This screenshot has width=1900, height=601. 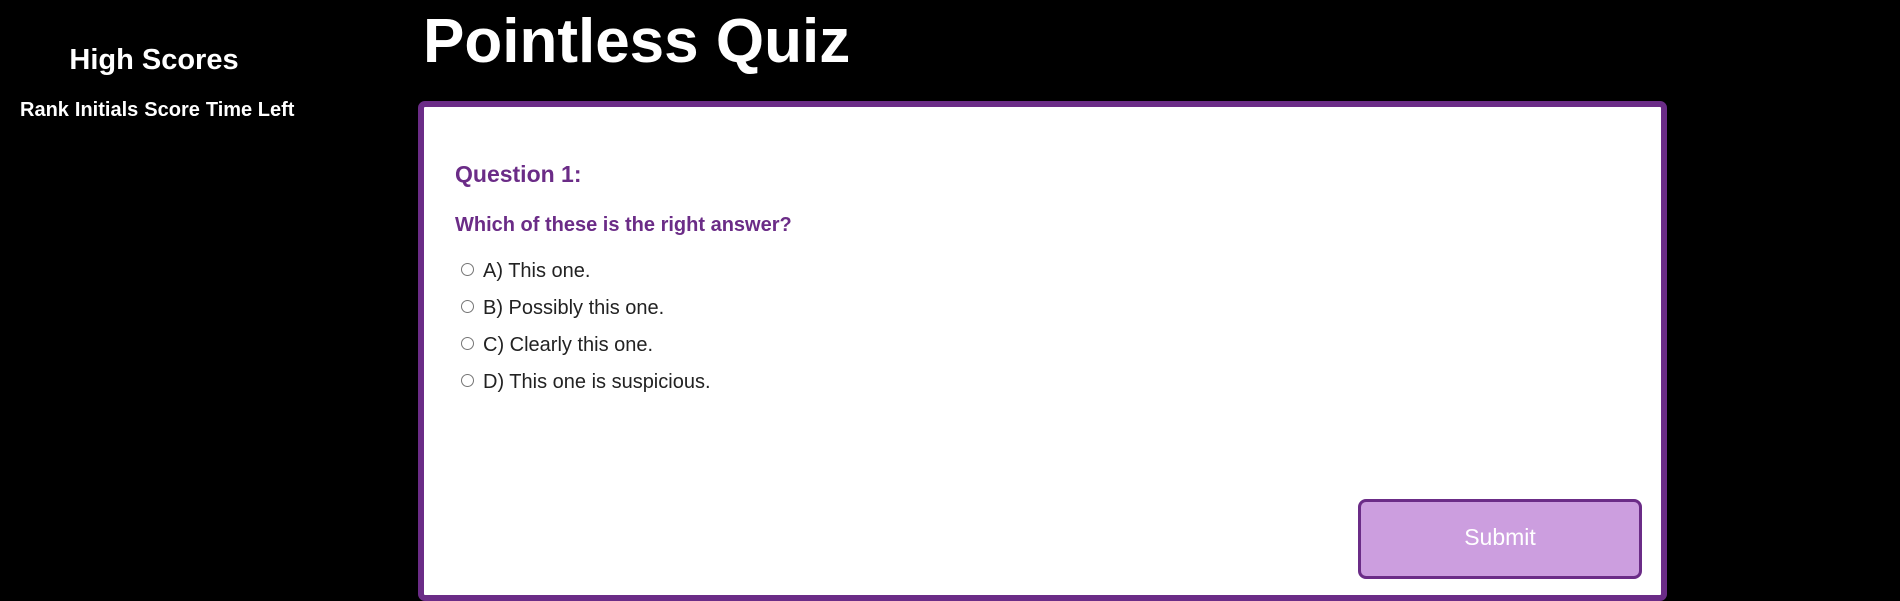 I want to click on answer-label-c: C) Clearly this one., so click(x=568, y=345).